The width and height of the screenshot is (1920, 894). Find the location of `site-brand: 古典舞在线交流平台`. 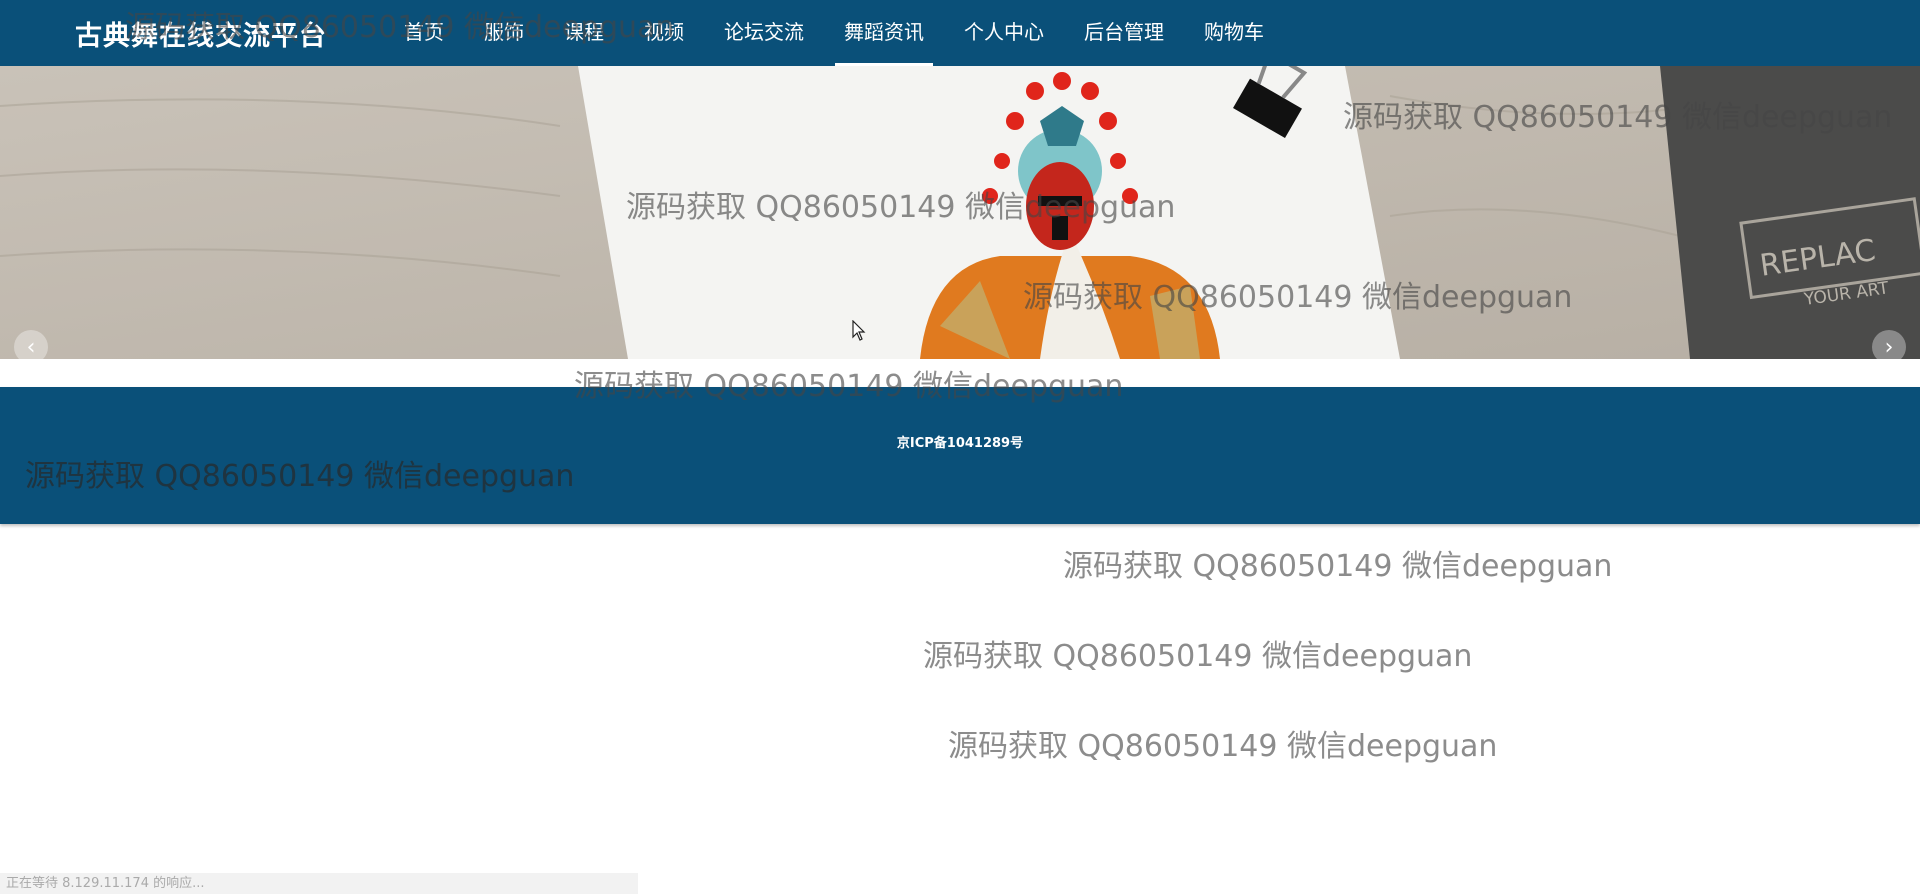

site-brand: 古典舞在线交流平台 is located at coordinates (201, 33).